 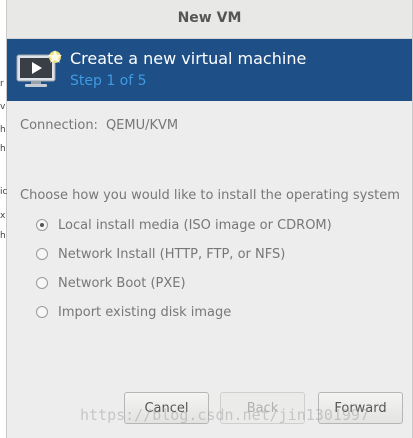 What do you see at coordinates (122, 283) in the screenshot?
I see `install-option-label: Network Boot (PXE)` at bounding box center [122, 283].